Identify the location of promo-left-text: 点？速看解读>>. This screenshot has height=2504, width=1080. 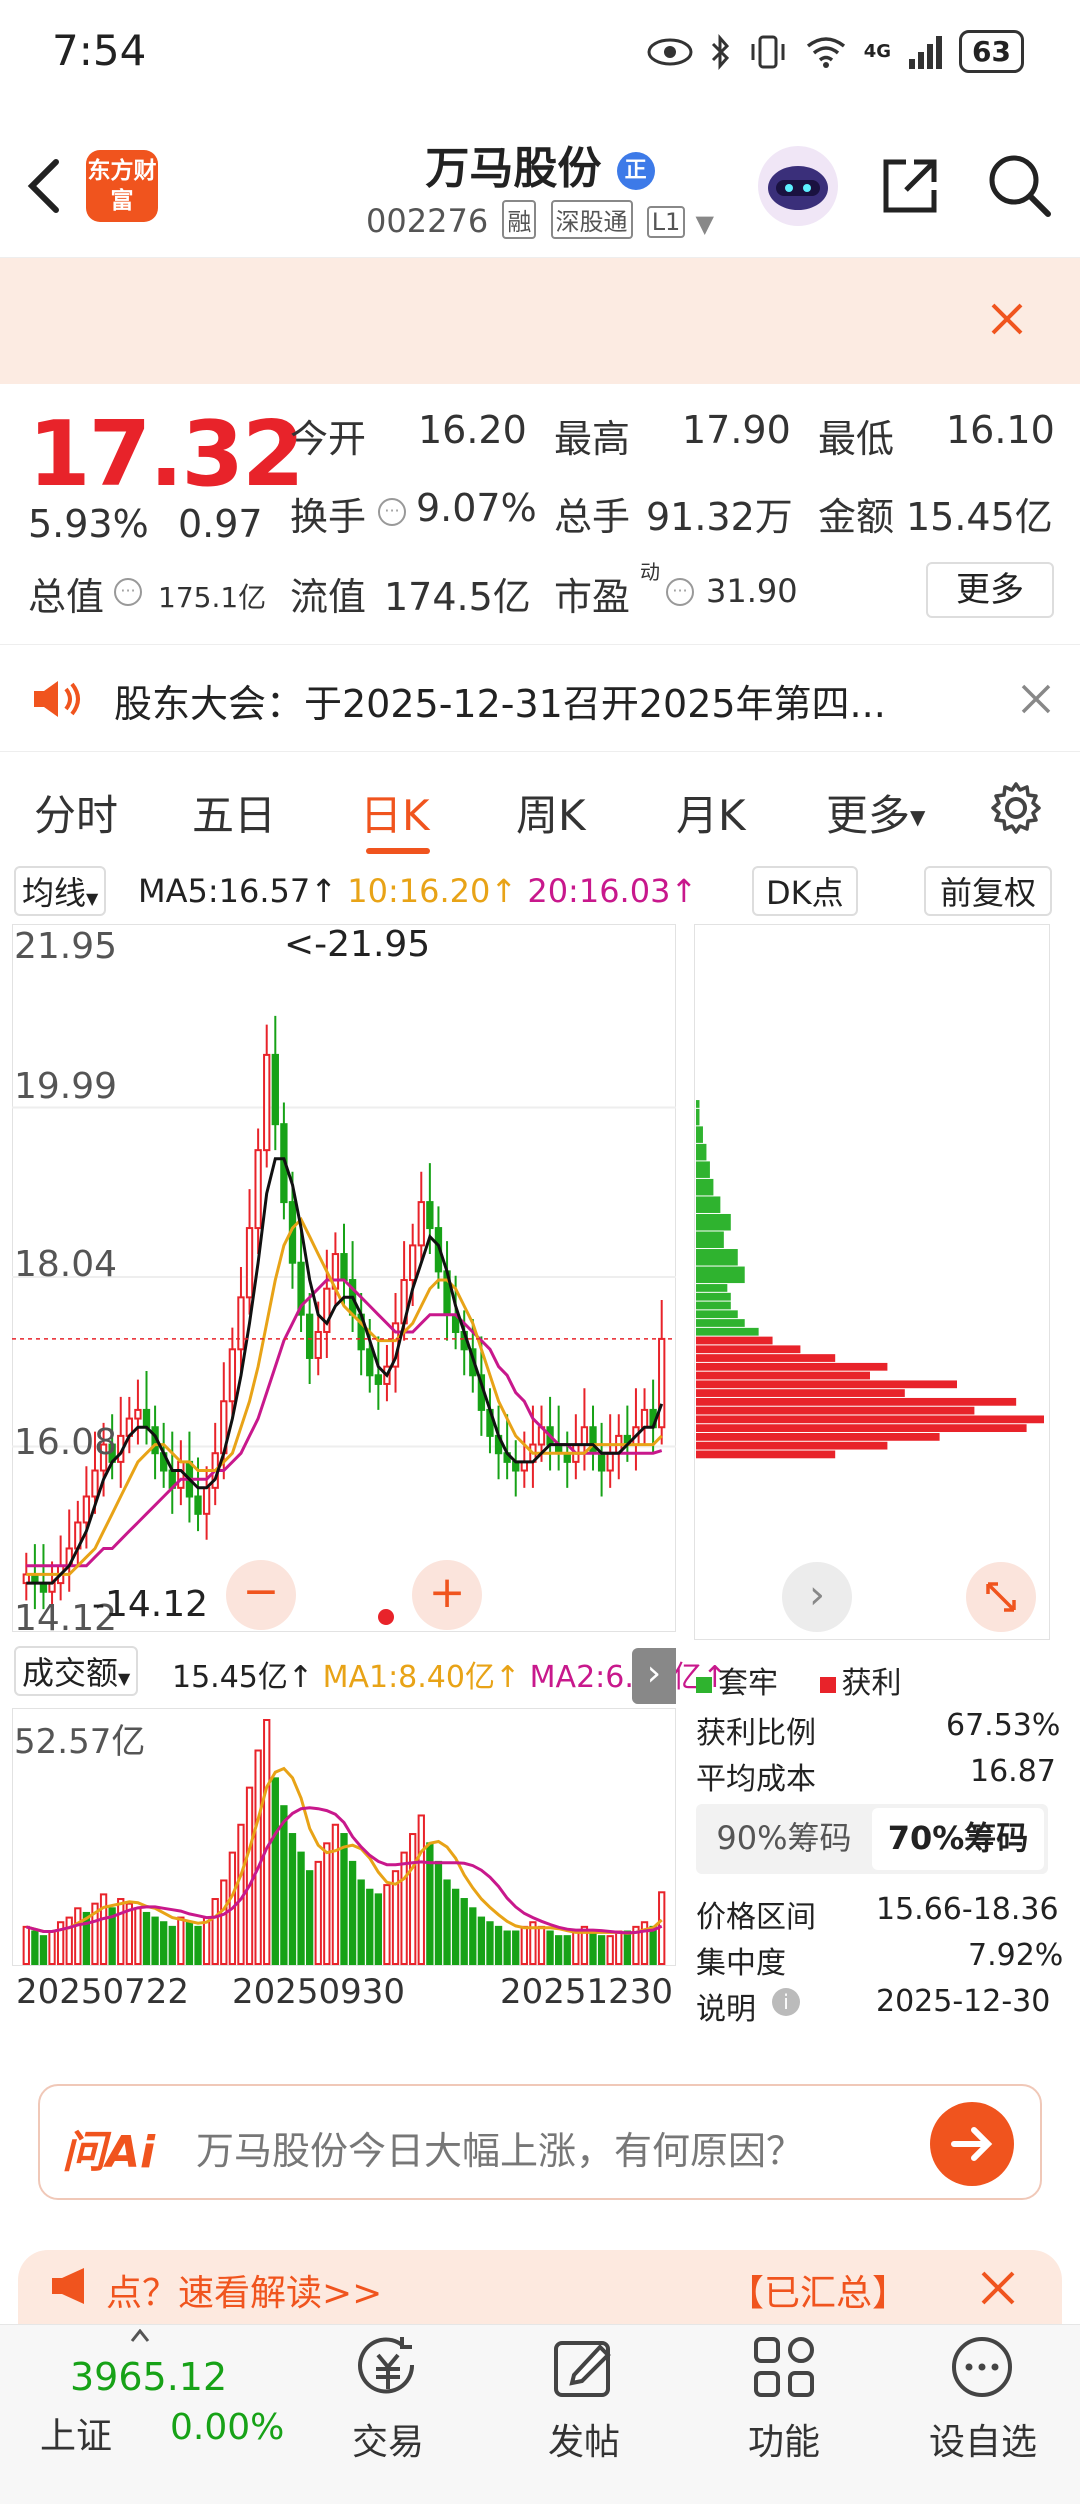
(244, 2293).